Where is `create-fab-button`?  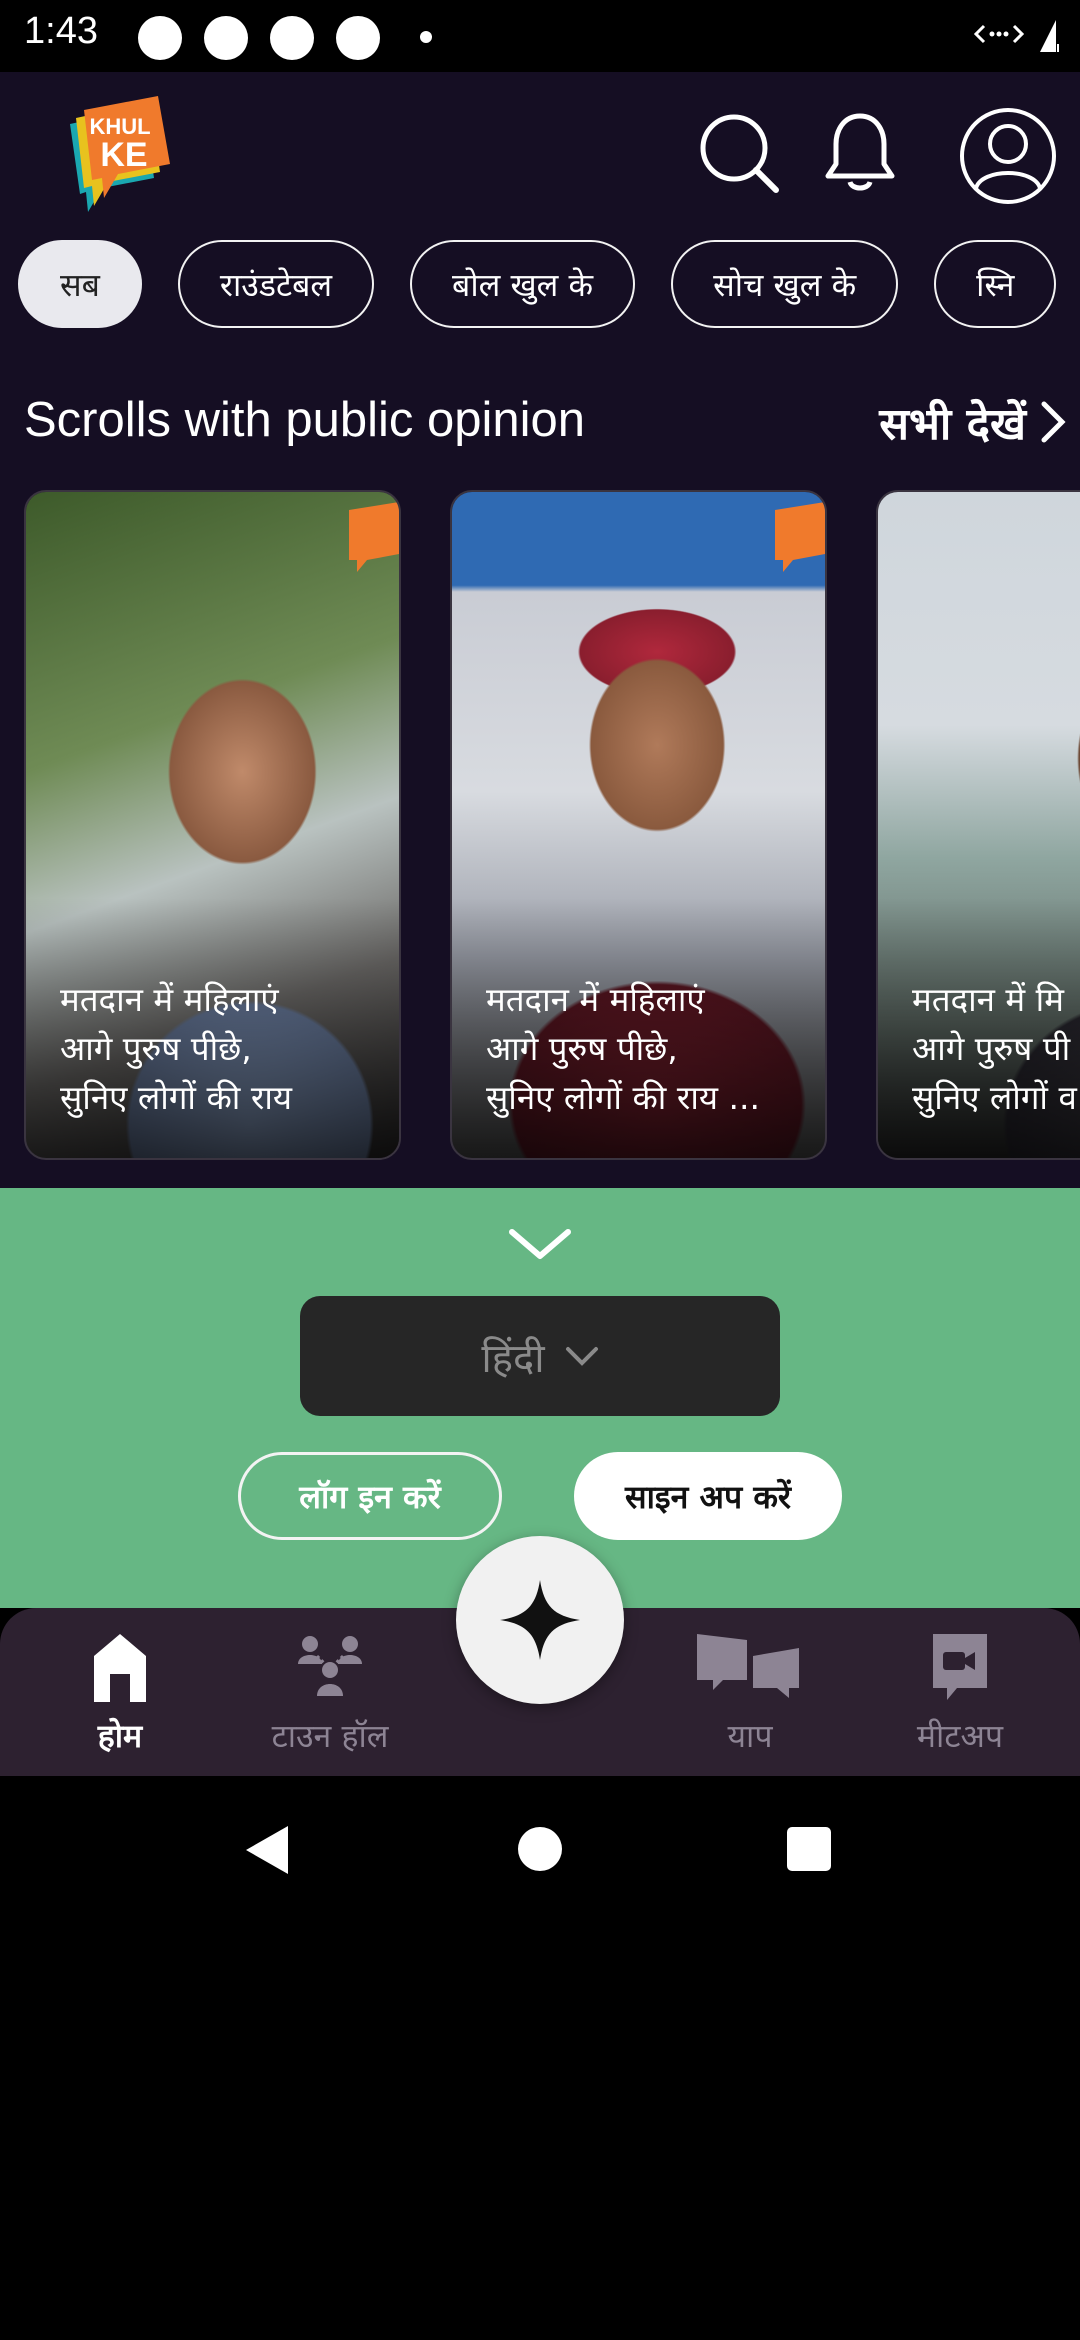
create-fab-button is located at coordinates (540, 1620).